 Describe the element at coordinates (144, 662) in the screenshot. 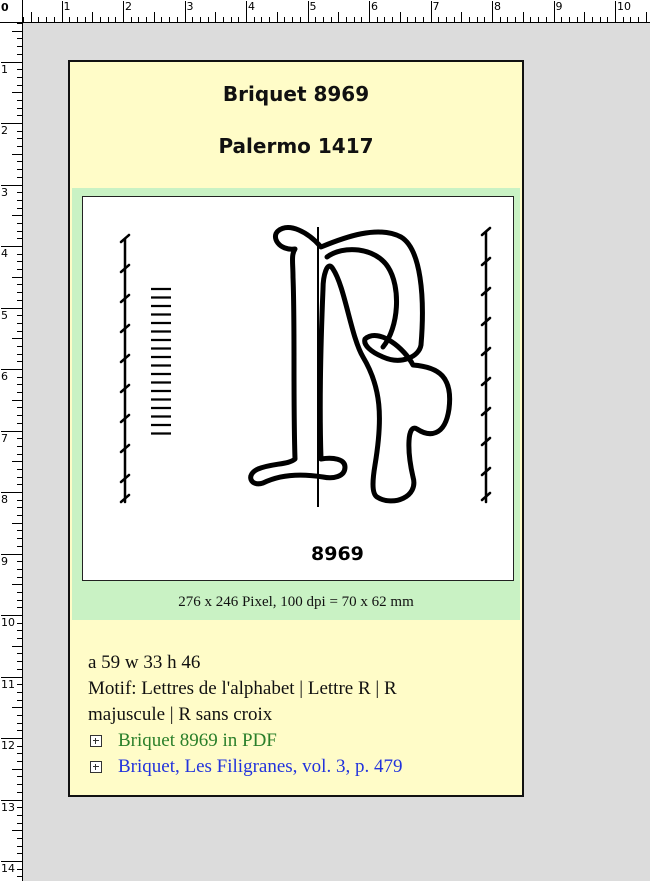

I see `dimension-values: a 59 w 33 h 46` at that location.